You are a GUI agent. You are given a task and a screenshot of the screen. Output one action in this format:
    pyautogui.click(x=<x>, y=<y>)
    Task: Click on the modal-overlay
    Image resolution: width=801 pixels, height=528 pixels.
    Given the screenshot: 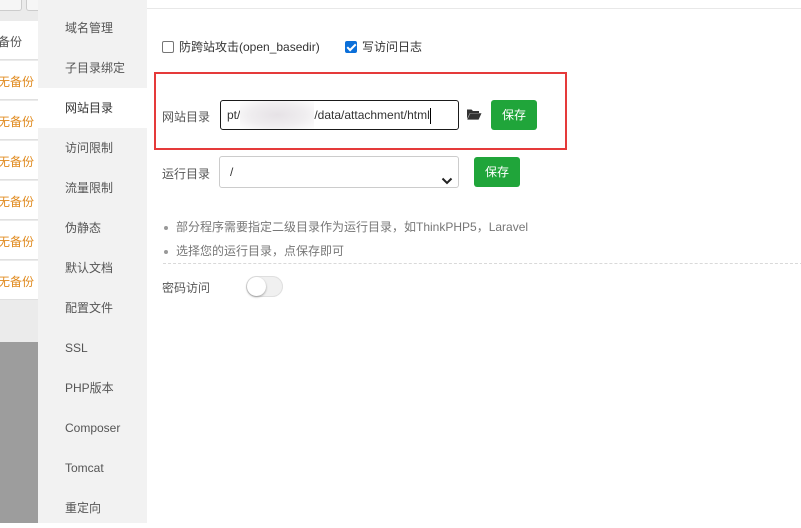 What is the action you would take?
    pyautogui.click(x=19, y=432)
    